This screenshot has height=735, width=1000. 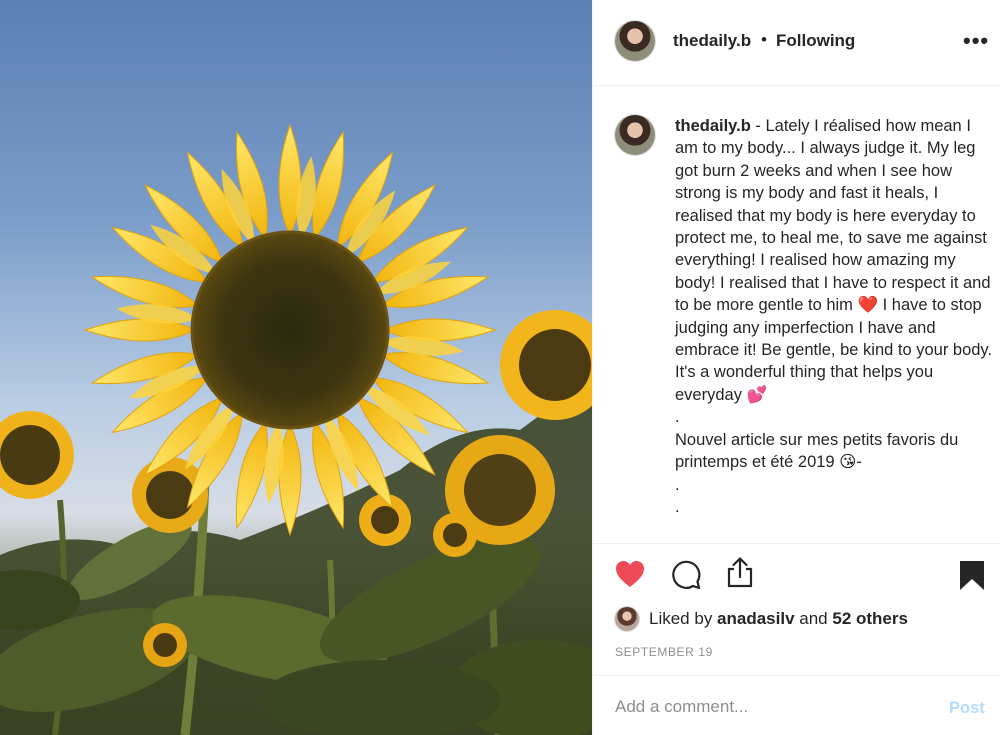 I want to click on author-avatar, so click(x=635, y=41).